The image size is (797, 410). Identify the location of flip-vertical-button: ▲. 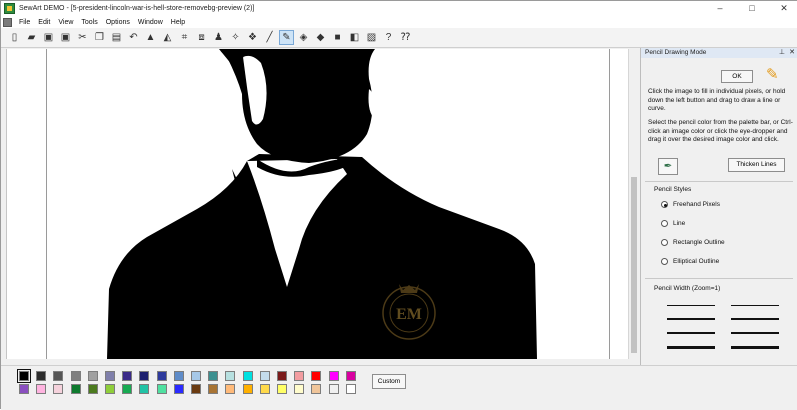
(150, 37).